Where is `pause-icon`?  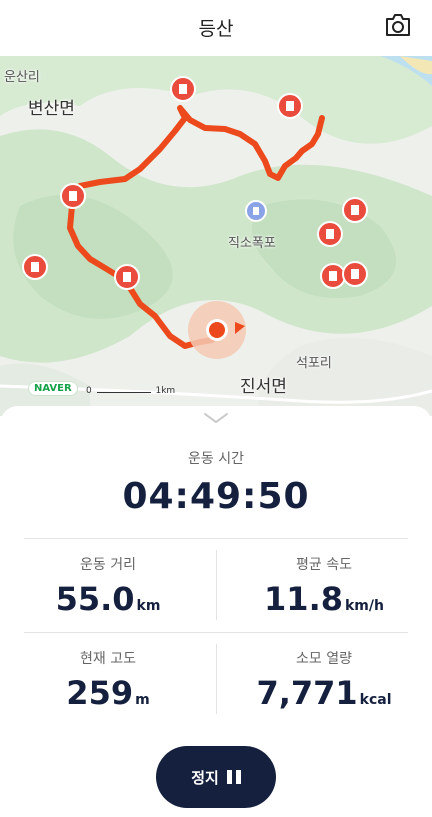 pause-icon is located at coordinates (233, 777).